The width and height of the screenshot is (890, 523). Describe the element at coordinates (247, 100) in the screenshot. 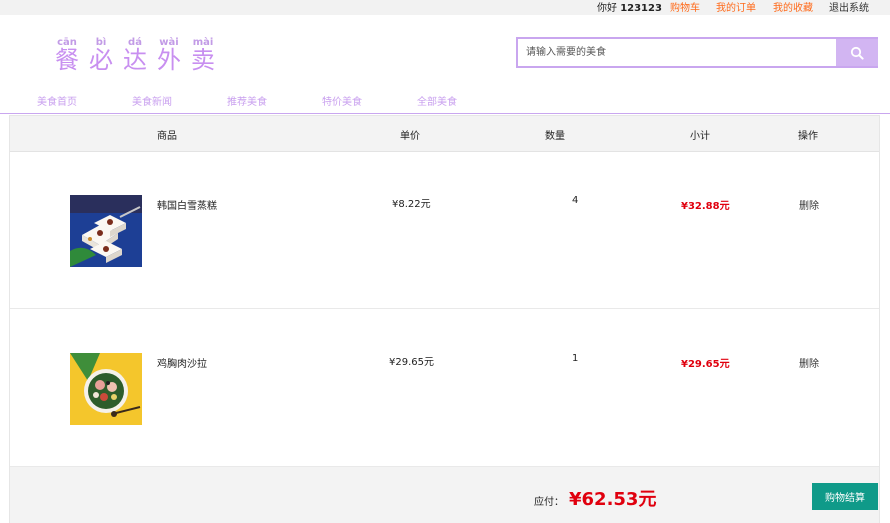

I see `nav-recommended: 推荐美食` at that location.